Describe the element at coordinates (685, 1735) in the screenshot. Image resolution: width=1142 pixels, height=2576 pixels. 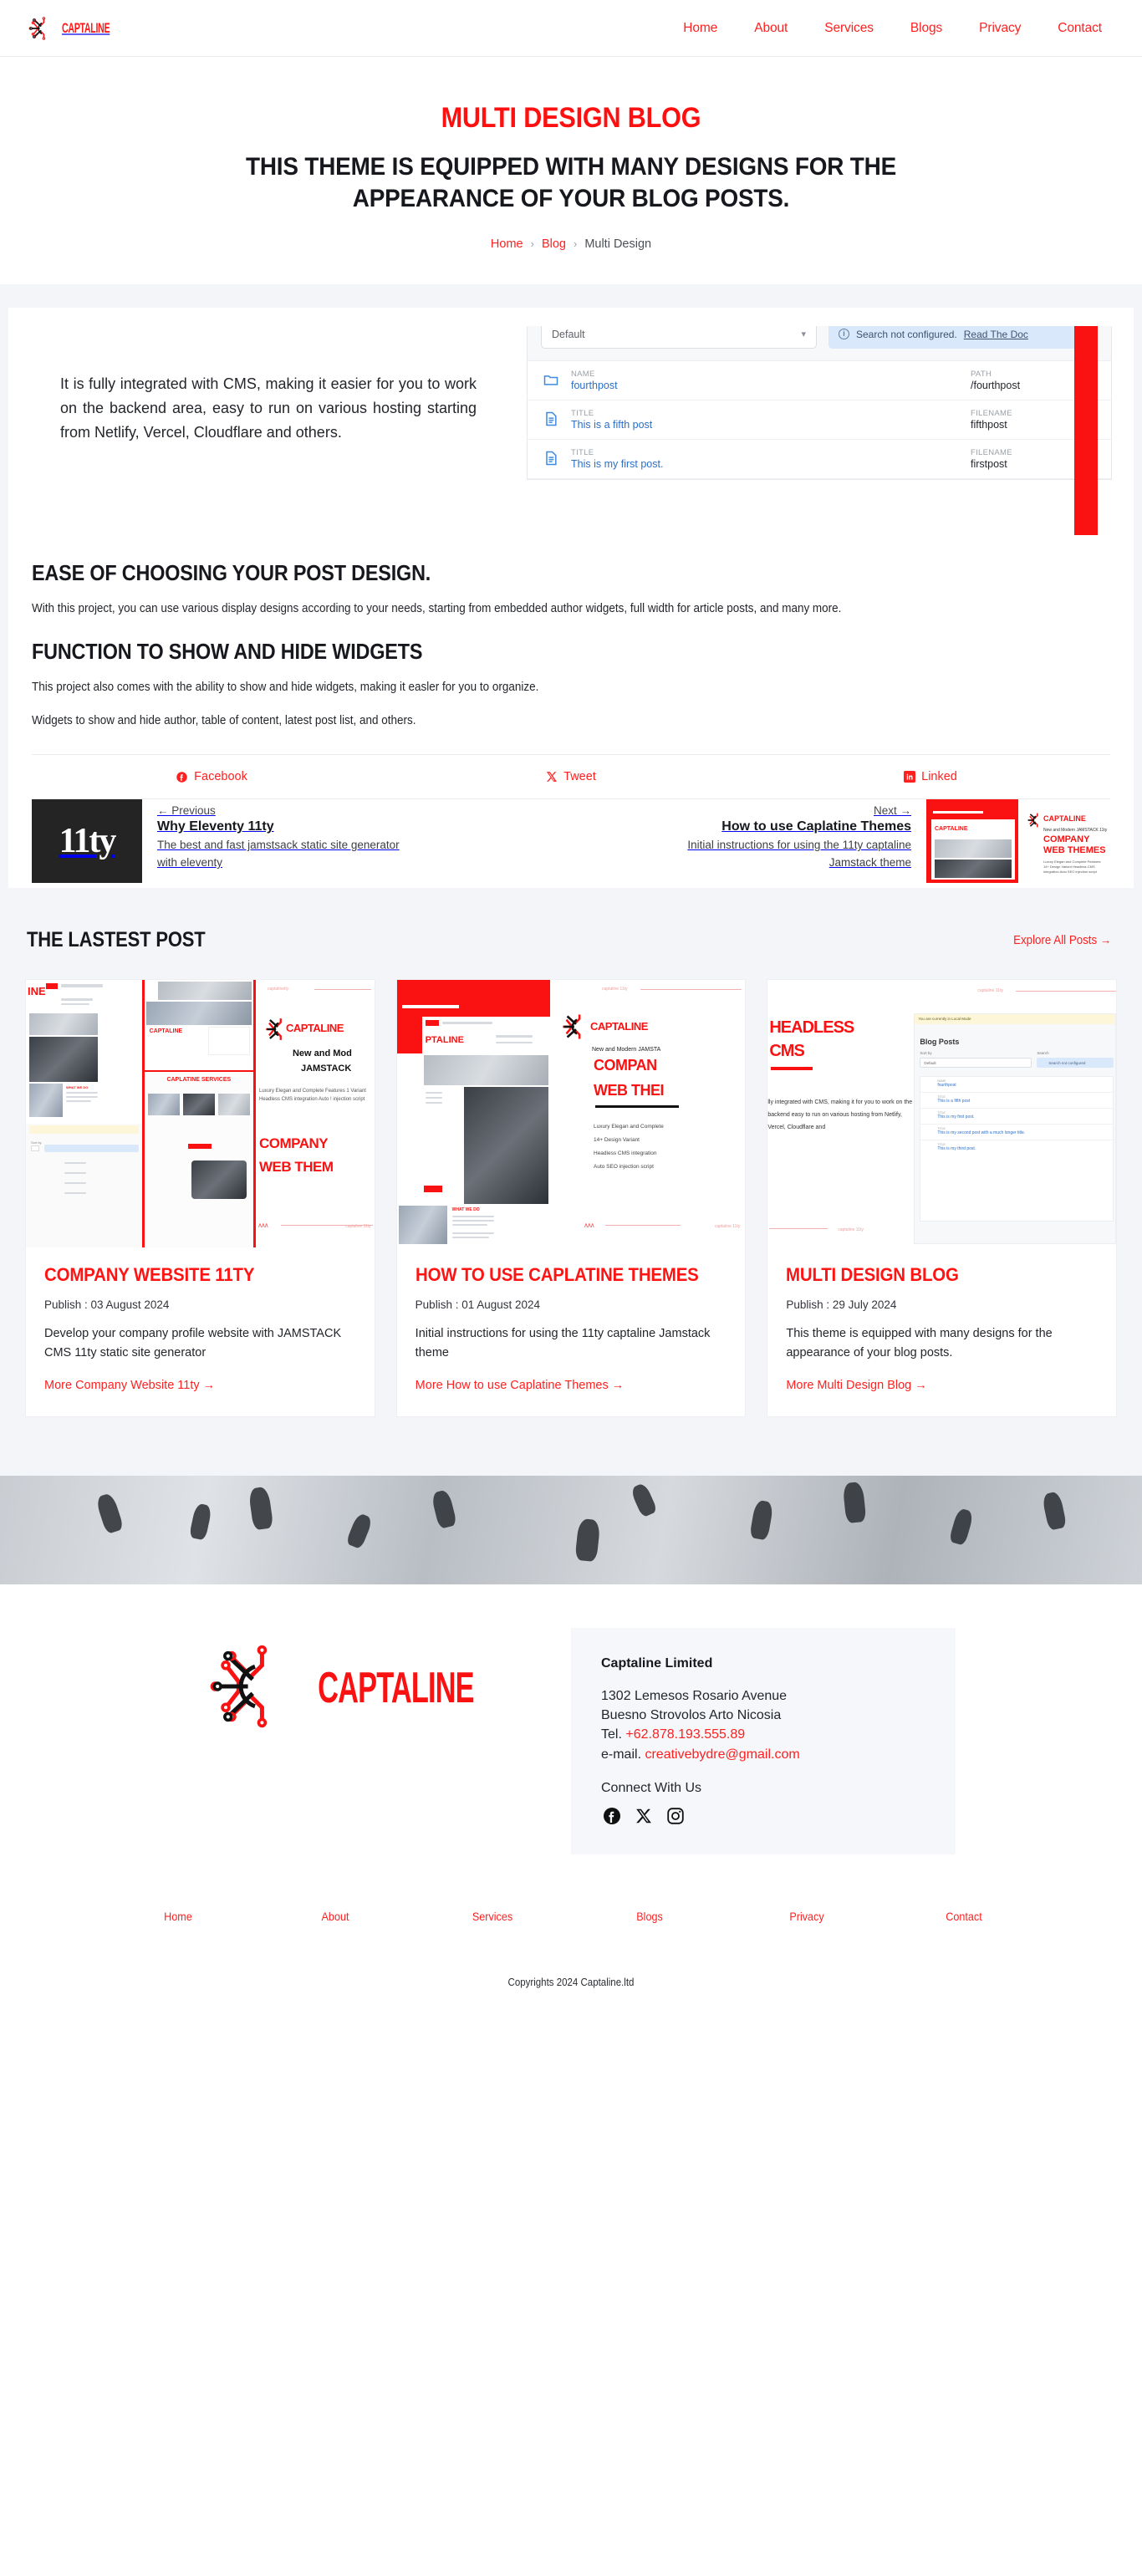
I see `footer-telephone-link: +62.878.193.555.89` at that location.